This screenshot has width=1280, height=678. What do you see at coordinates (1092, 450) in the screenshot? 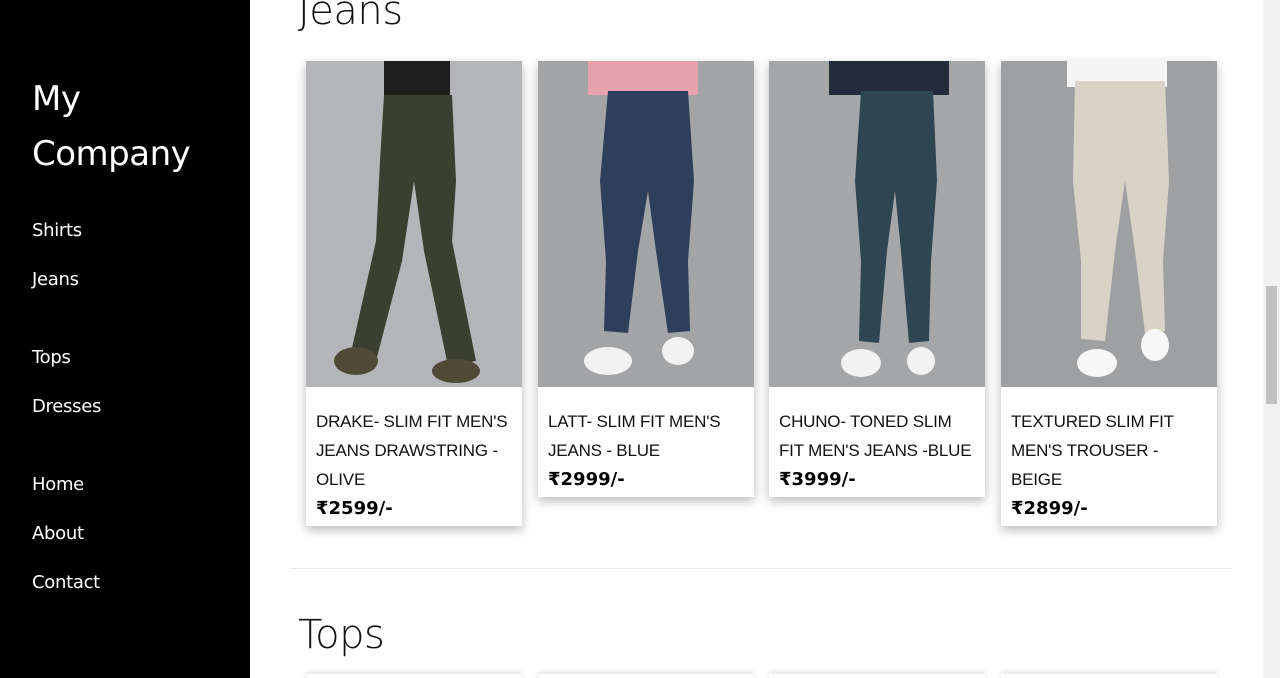
I see `product-name: TEXTURED SLIM FIT MEN'S TROUSER - BEIGE` at bounding box center [1092, 450].